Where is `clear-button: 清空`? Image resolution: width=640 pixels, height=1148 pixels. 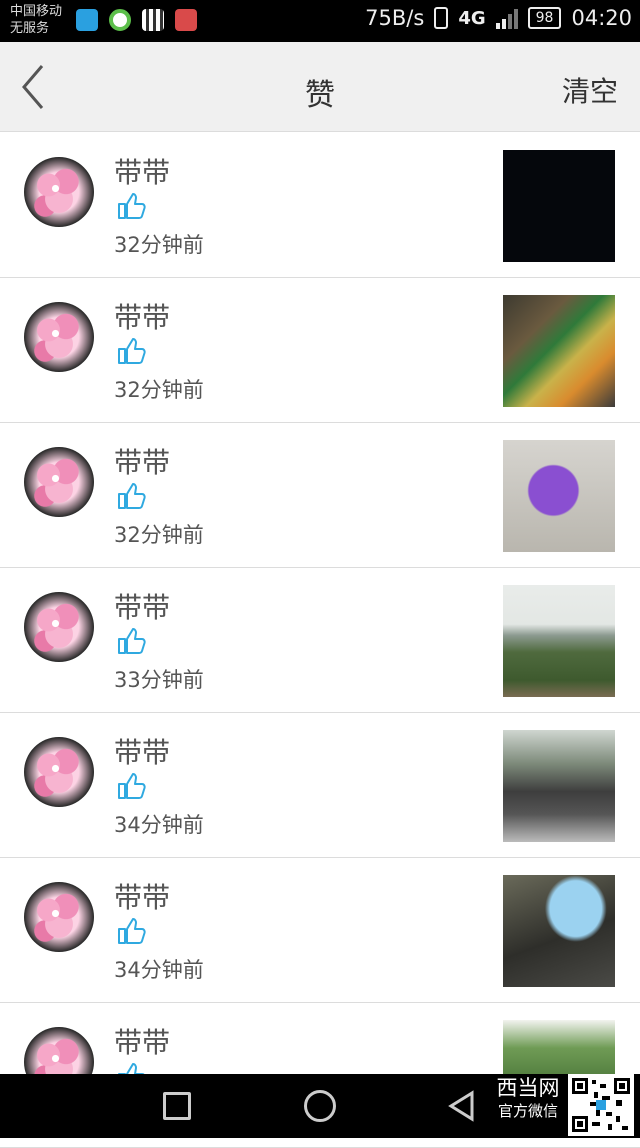
clear-button: 清空 is located at coordinates (590, 90).